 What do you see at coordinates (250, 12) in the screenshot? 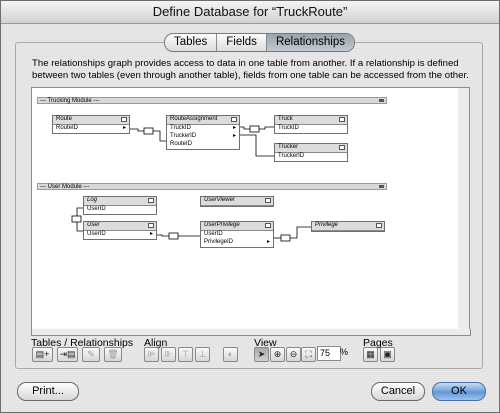
I see `window-title: Define Database for “TruckRoute”` at bounding box center [250, 12].